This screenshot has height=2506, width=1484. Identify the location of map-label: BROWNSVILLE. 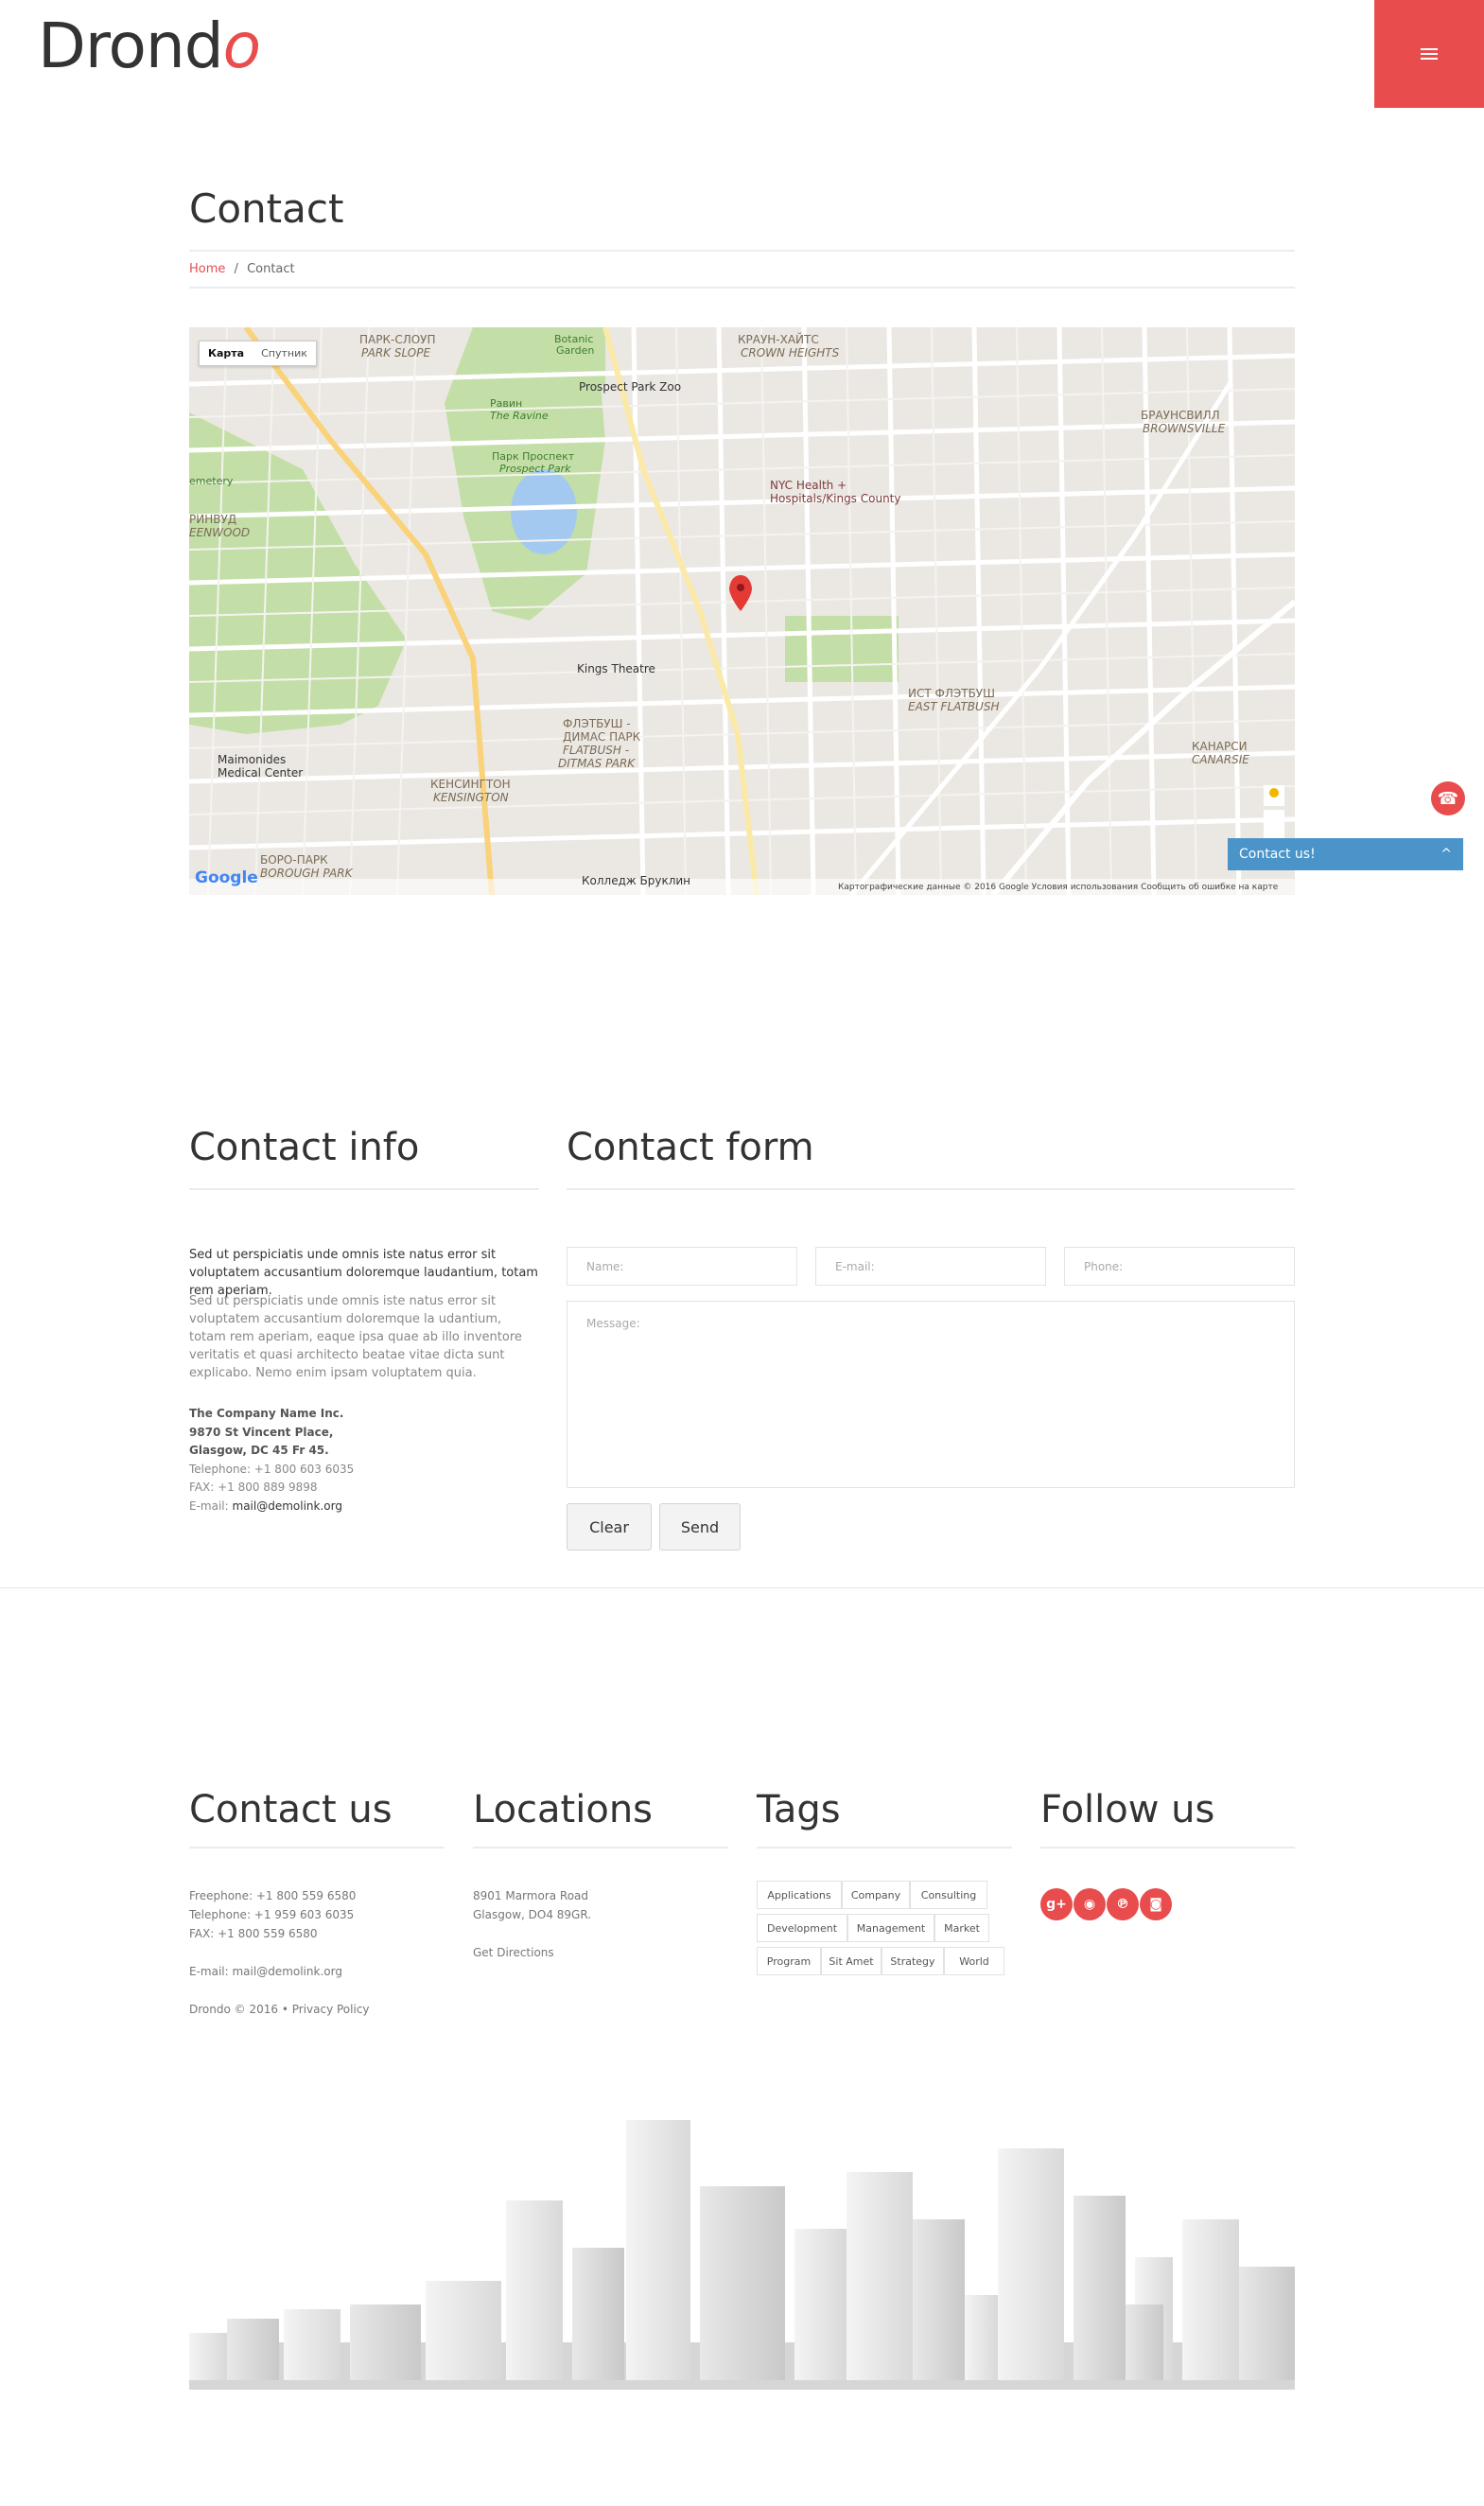
(1184, 429).